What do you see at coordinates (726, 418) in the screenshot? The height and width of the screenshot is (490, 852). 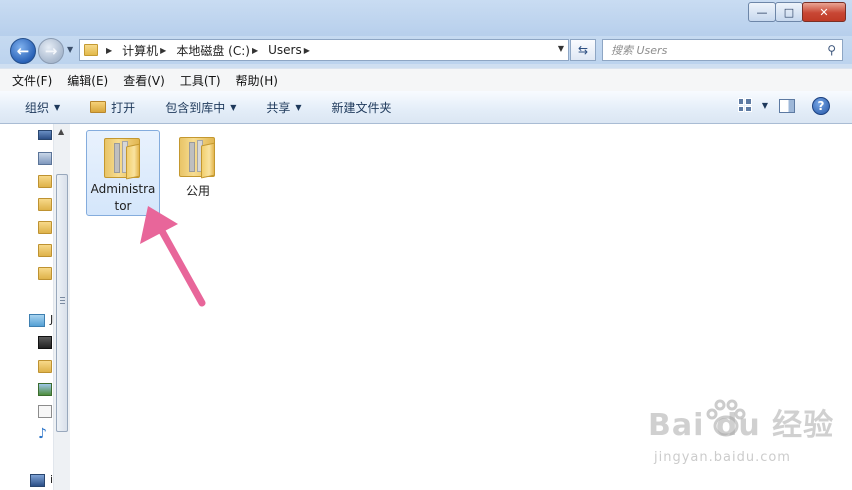 I see `baidu-paw-logo` at bounding box center [726, 418].